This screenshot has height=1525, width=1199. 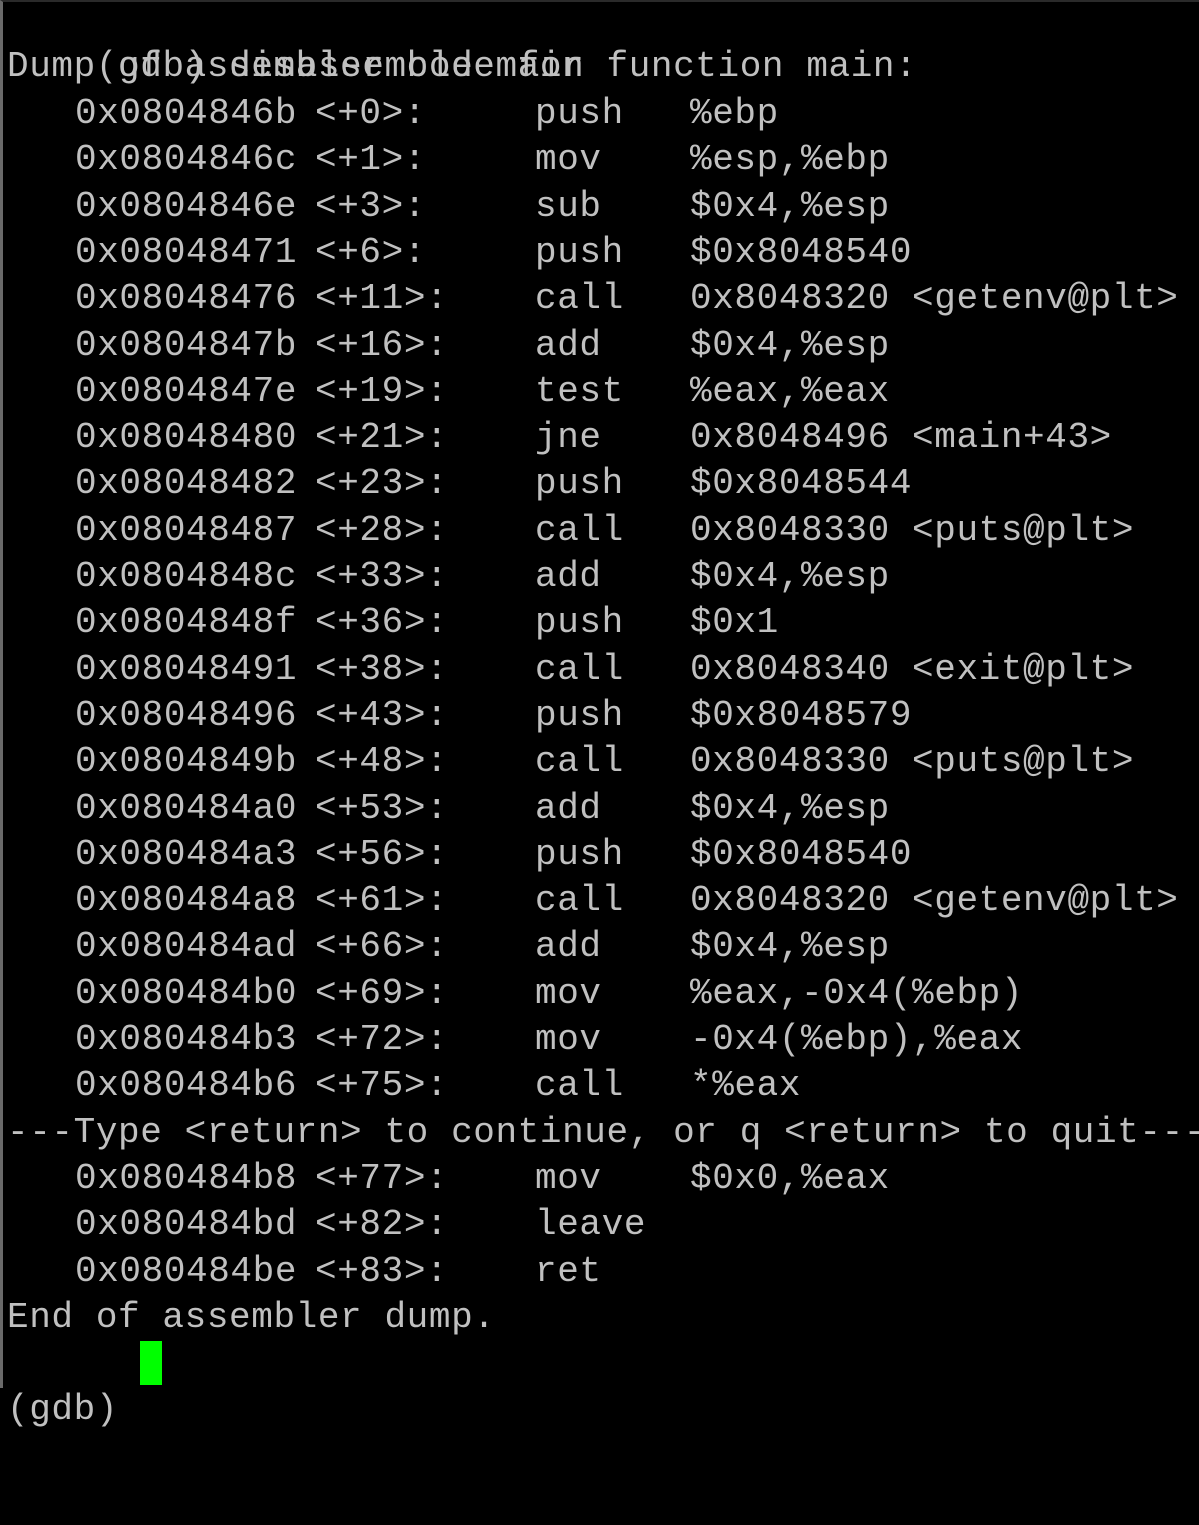 I want to click on instruction-address: 0x080484bd, so click(x=186, y=1225).